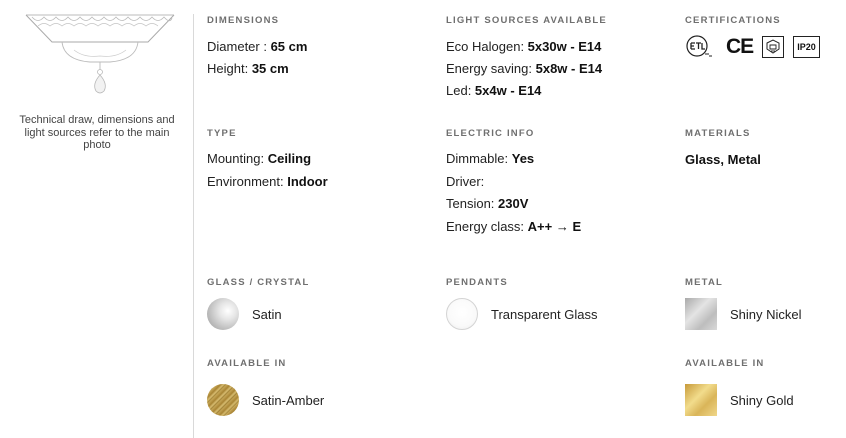 The width and height of the screenshot is (846, 438). Describe the element at coordinates (806, 47) in the screenshot. I see `ip20-icon: IP20` at that location.